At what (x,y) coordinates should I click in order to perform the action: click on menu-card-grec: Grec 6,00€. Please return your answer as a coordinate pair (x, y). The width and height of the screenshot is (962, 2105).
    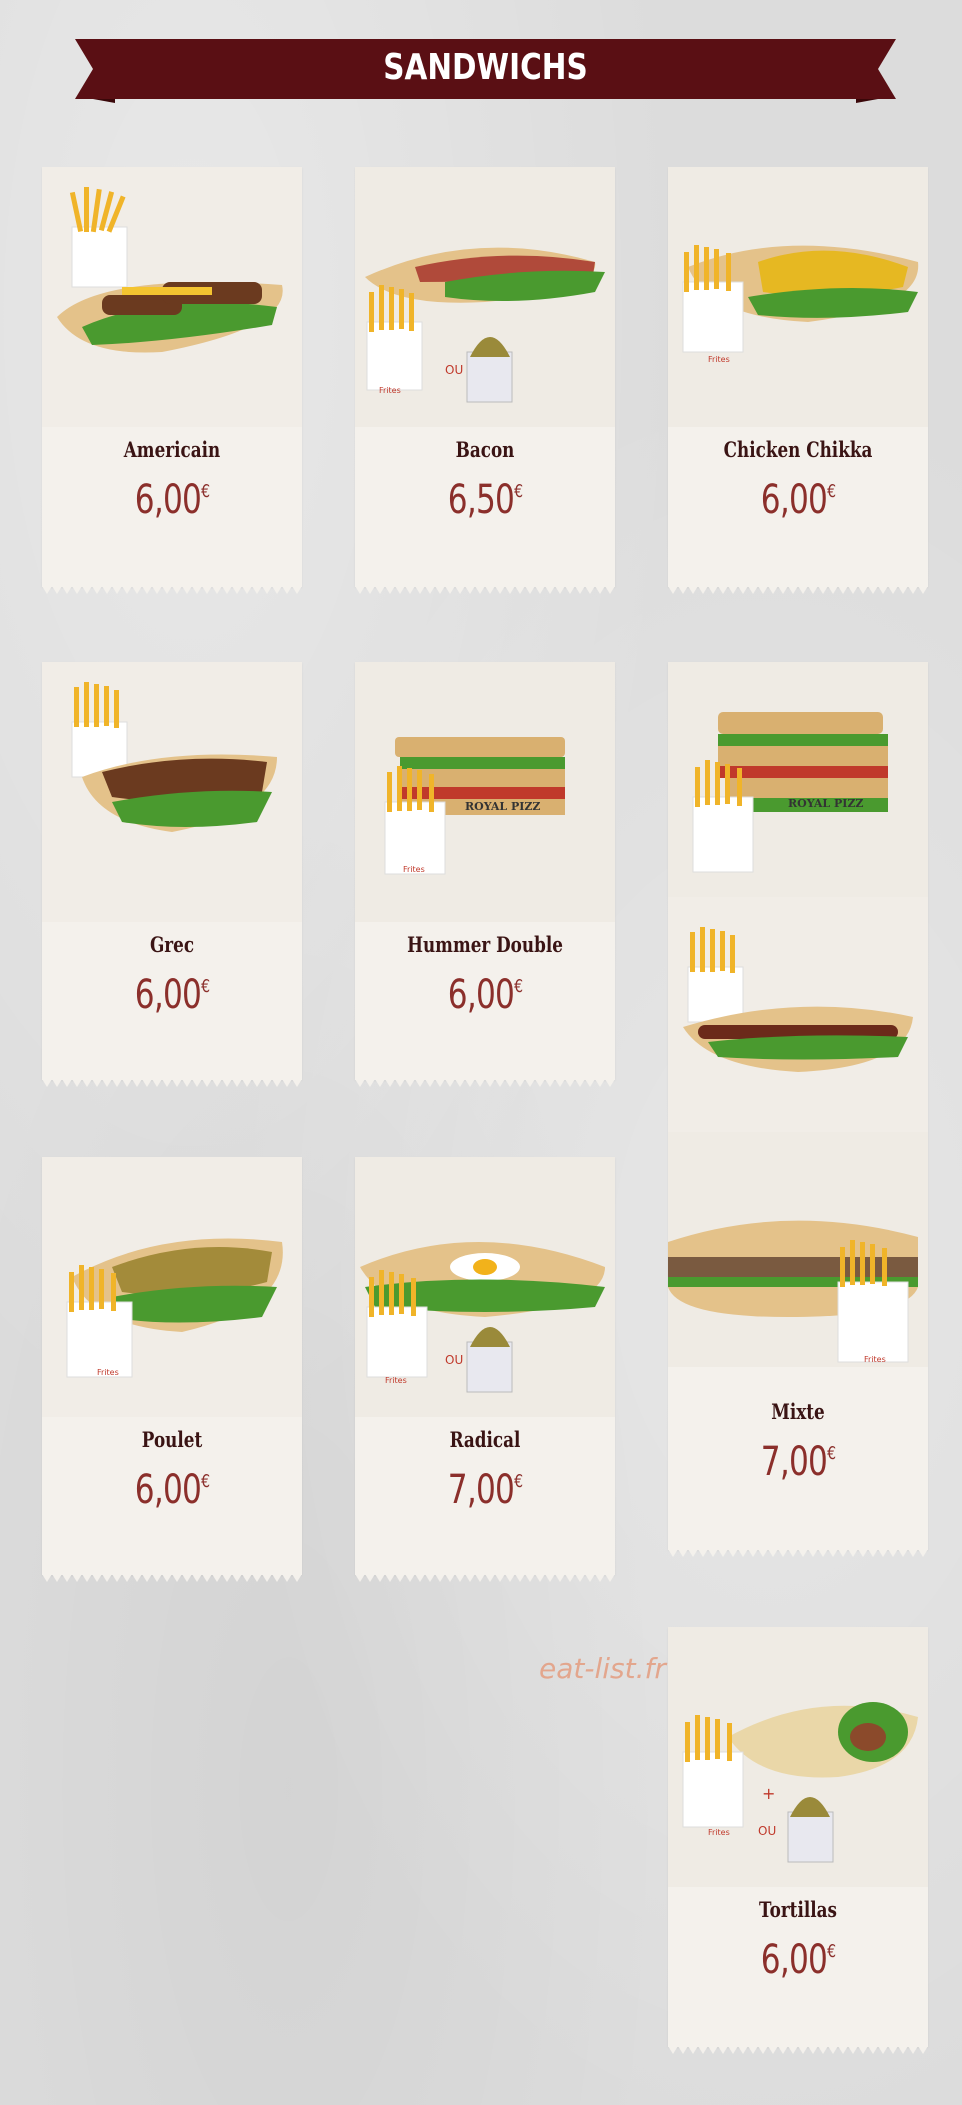
    Looking at the image, I should click on (172, 875).